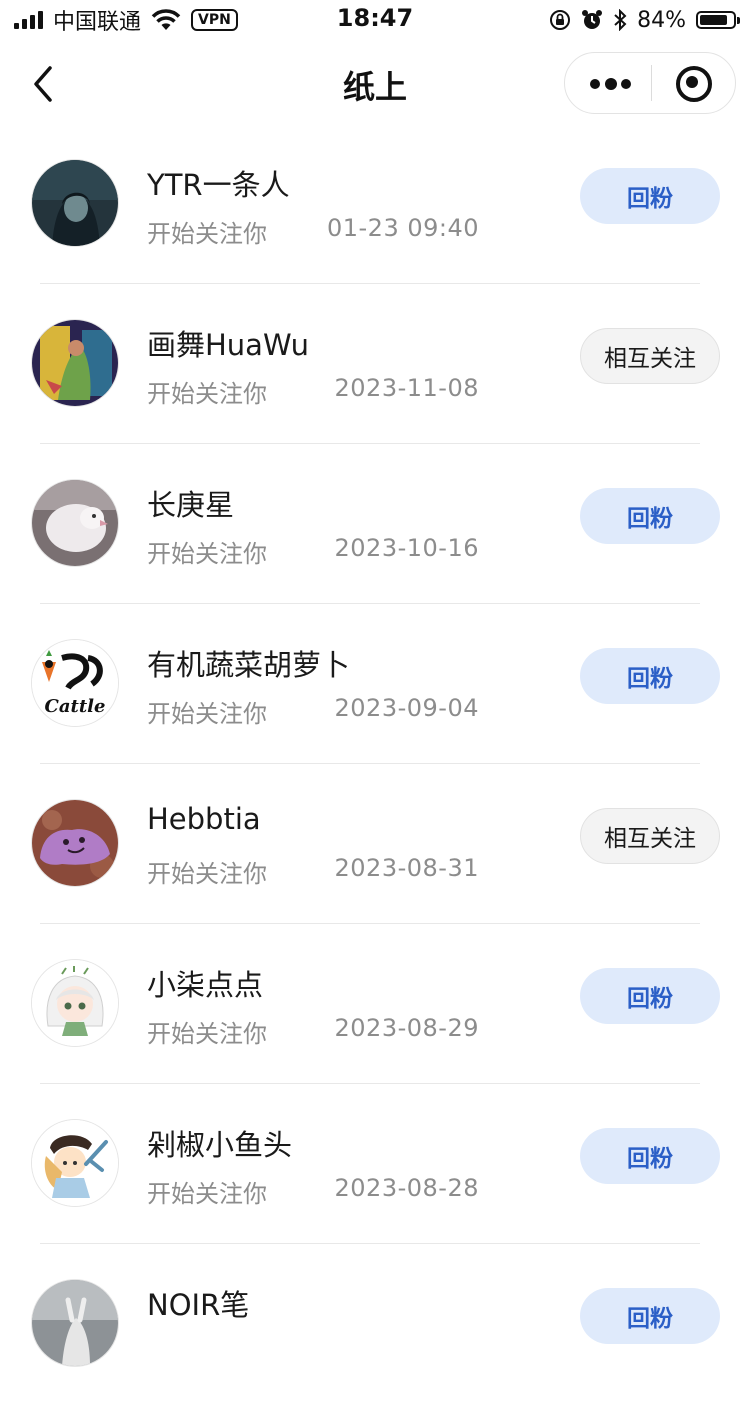  I want to click on follow-time: 01-23 09:40, so click(402, 228).